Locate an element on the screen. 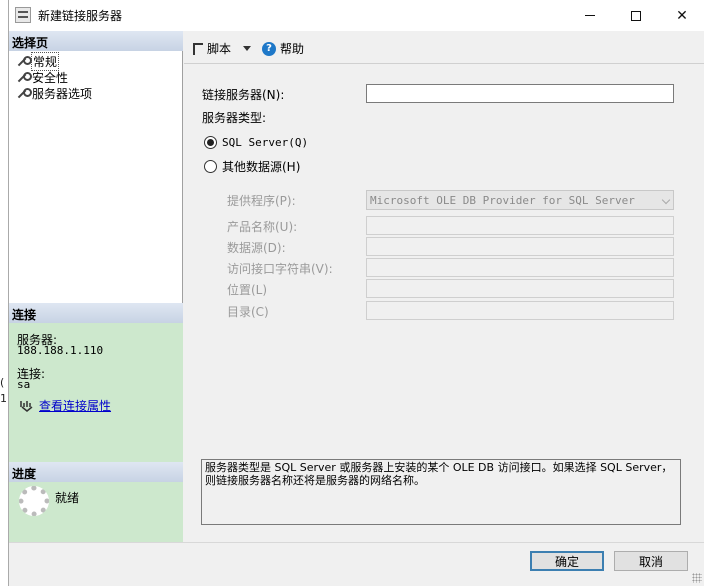 The width and height of the screenshot is (704, 586). script-icon is located at coordinates (198, 48).